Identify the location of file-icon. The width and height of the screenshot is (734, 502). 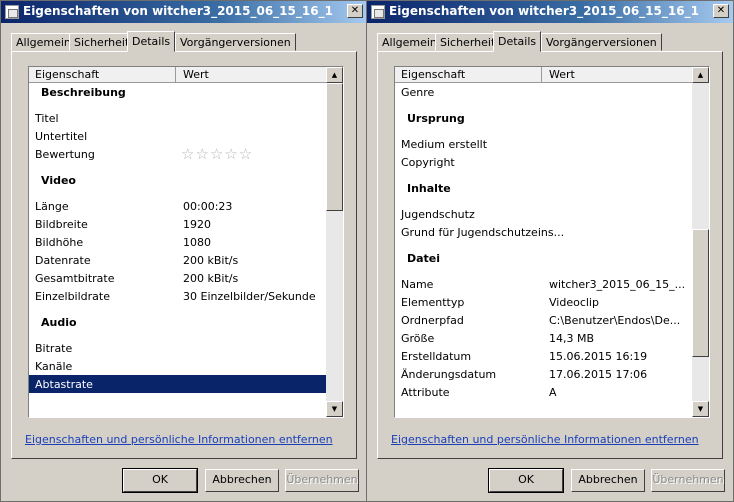
(378, 12).